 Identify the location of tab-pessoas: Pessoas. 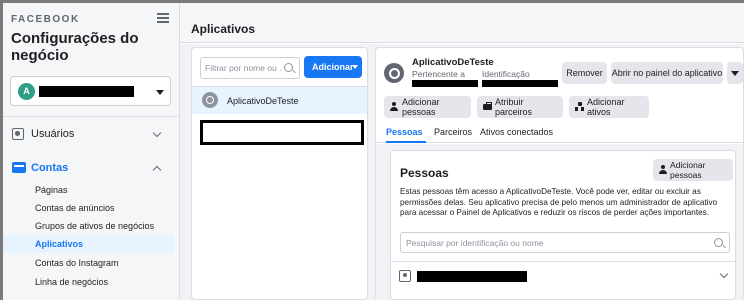
(404, 132).